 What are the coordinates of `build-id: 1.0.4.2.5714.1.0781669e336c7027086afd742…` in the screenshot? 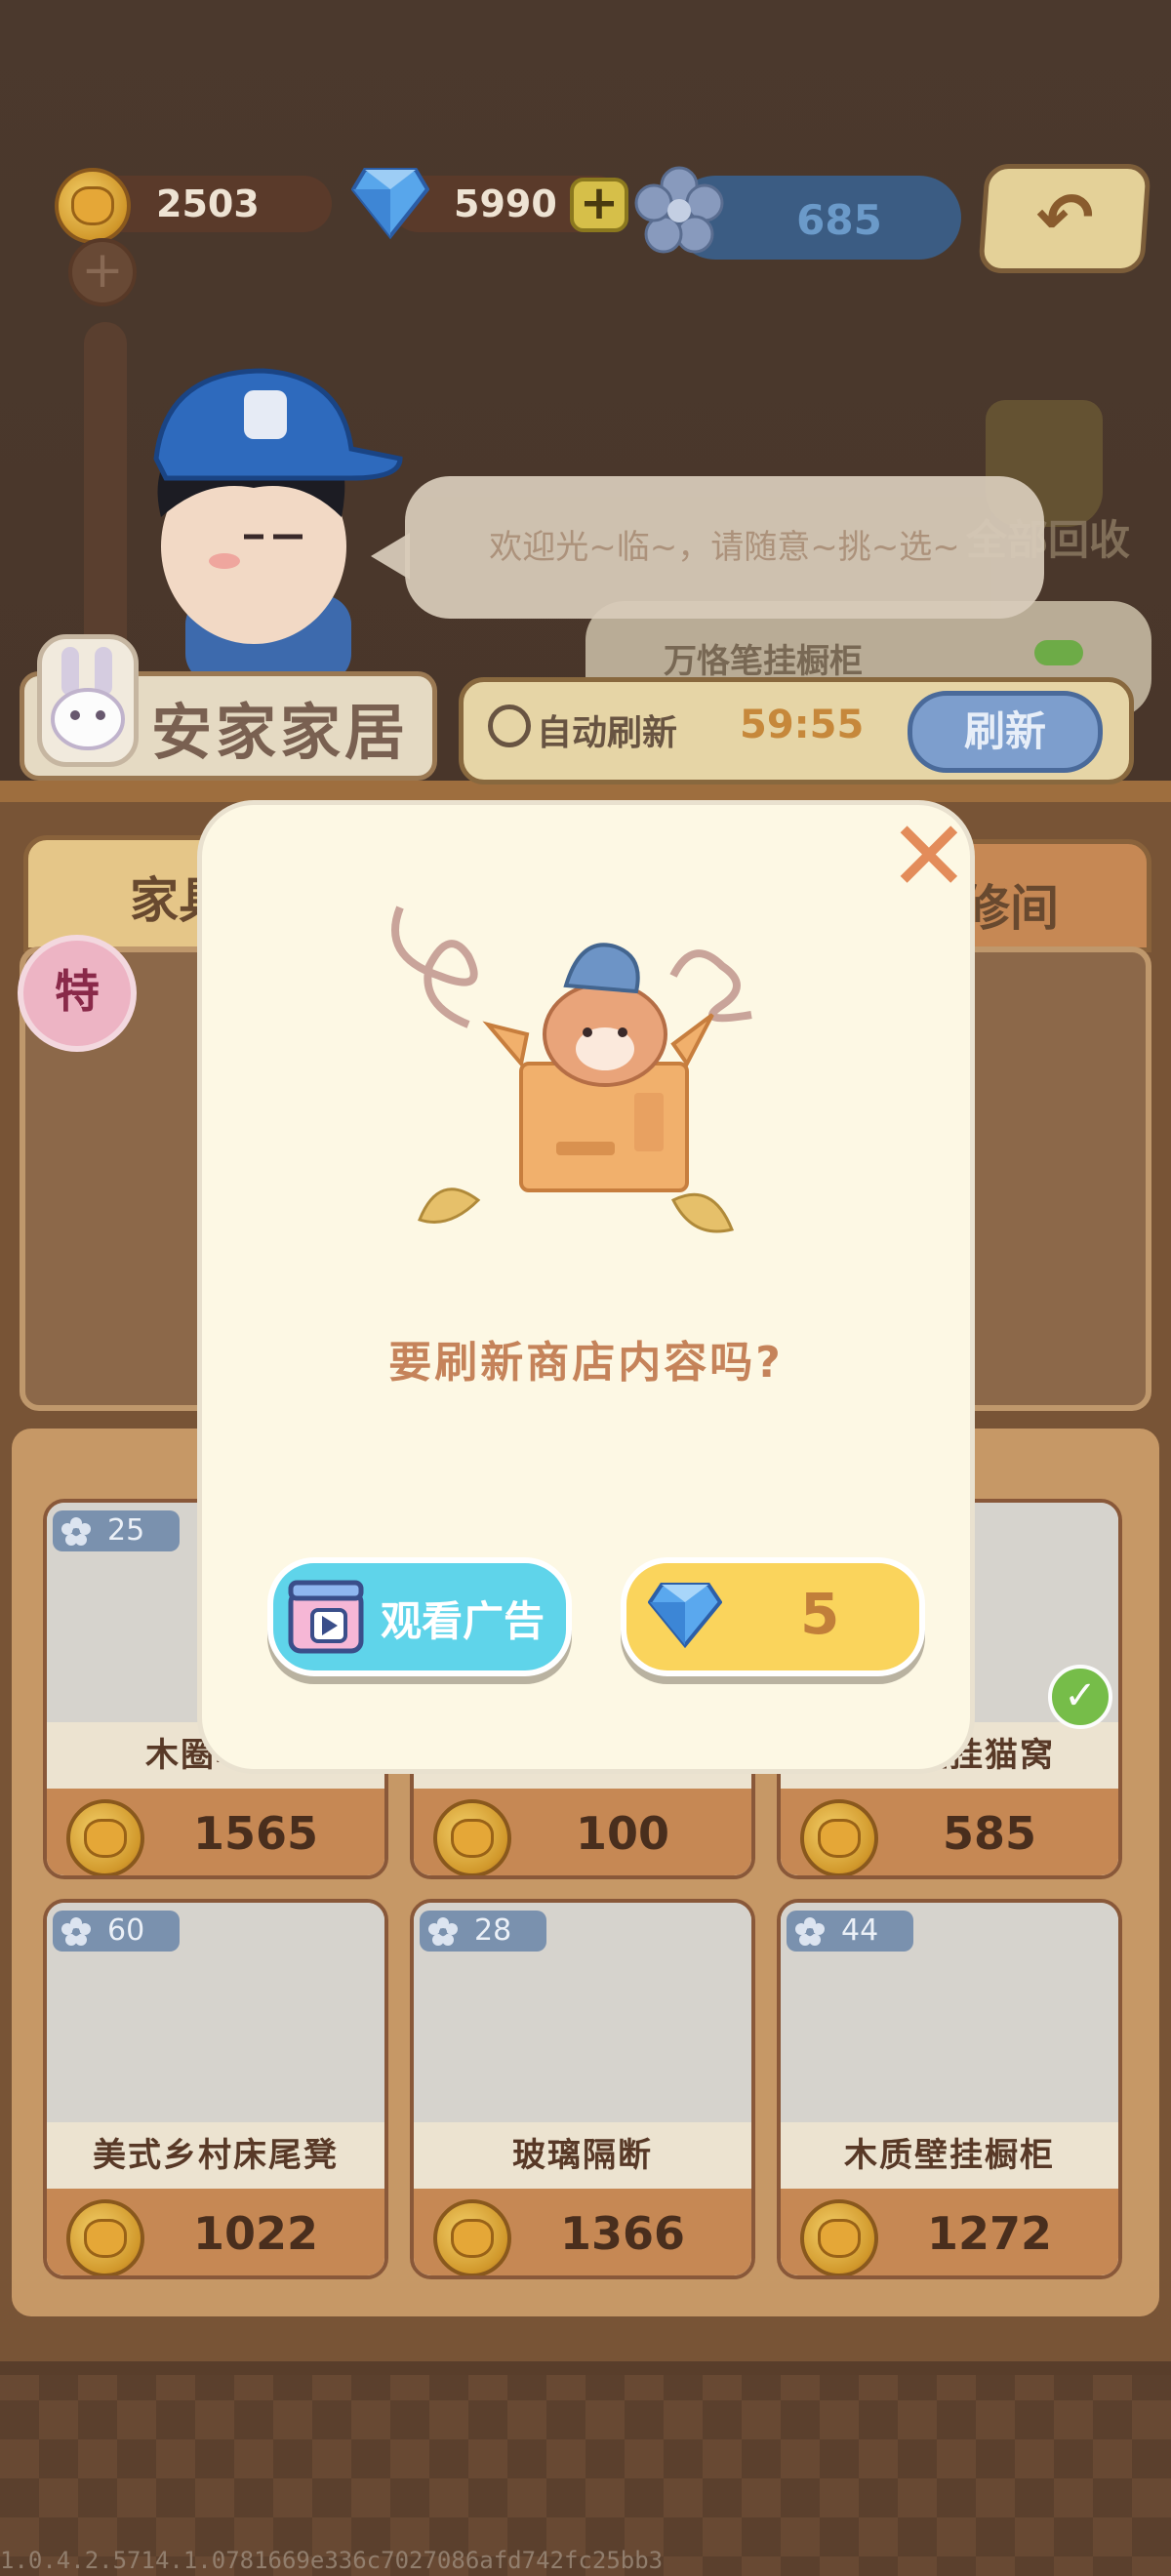 It's located at (332, 2560).